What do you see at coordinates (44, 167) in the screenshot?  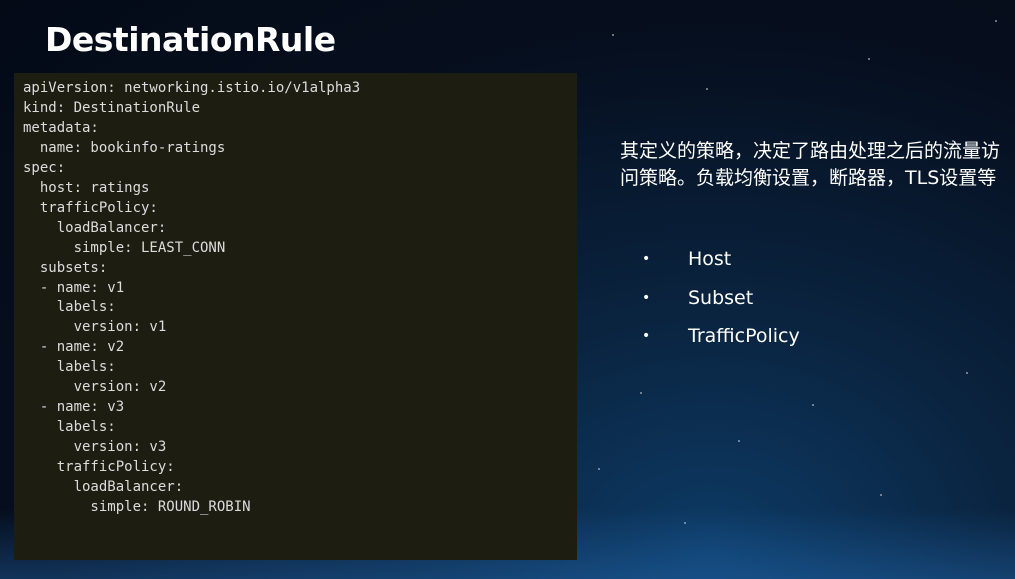 I see `code-line: spec:` at bounding box center [44, 167].